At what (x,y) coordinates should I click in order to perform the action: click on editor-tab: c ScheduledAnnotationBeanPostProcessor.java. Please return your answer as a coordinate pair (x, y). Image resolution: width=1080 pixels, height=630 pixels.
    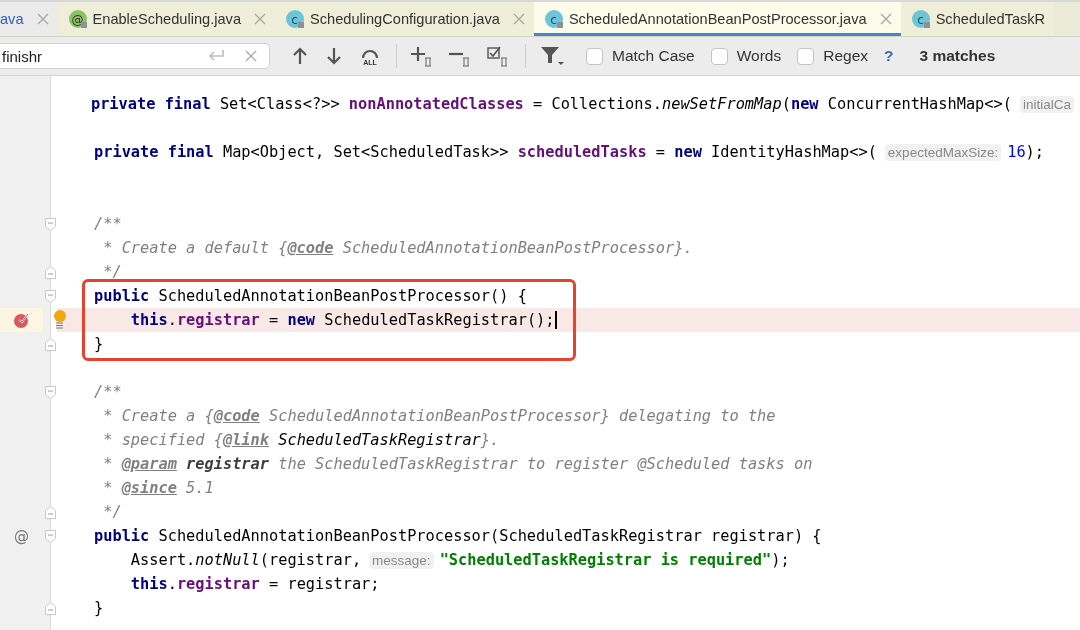
    Looking at the image, I should click on (717, 19).